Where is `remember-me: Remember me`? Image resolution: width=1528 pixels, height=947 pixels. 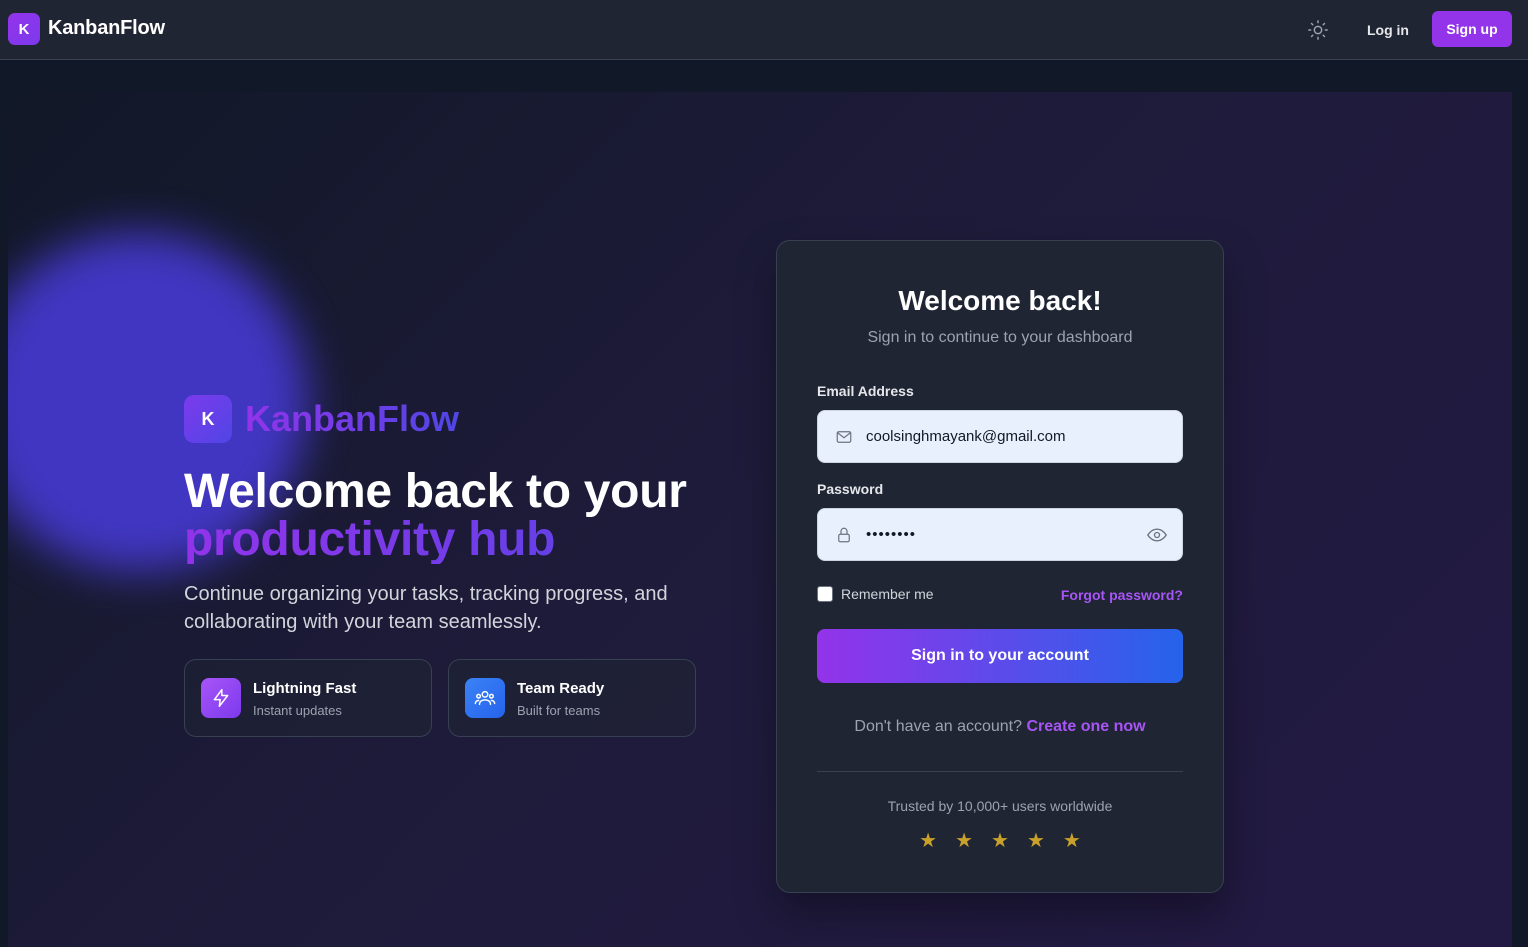
remember-me: Remember me is located at coordinates (875, 594).